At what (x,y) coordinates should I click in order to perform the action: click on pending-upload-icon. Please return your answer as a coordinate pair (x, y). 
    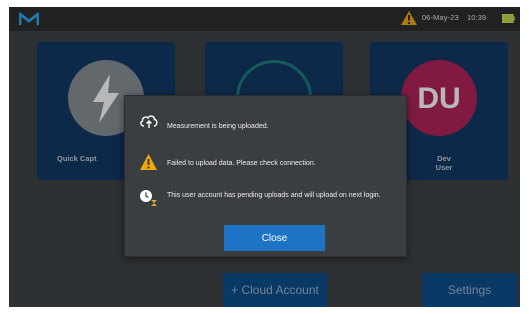
    Looking at the image, I should click on (148, 198).